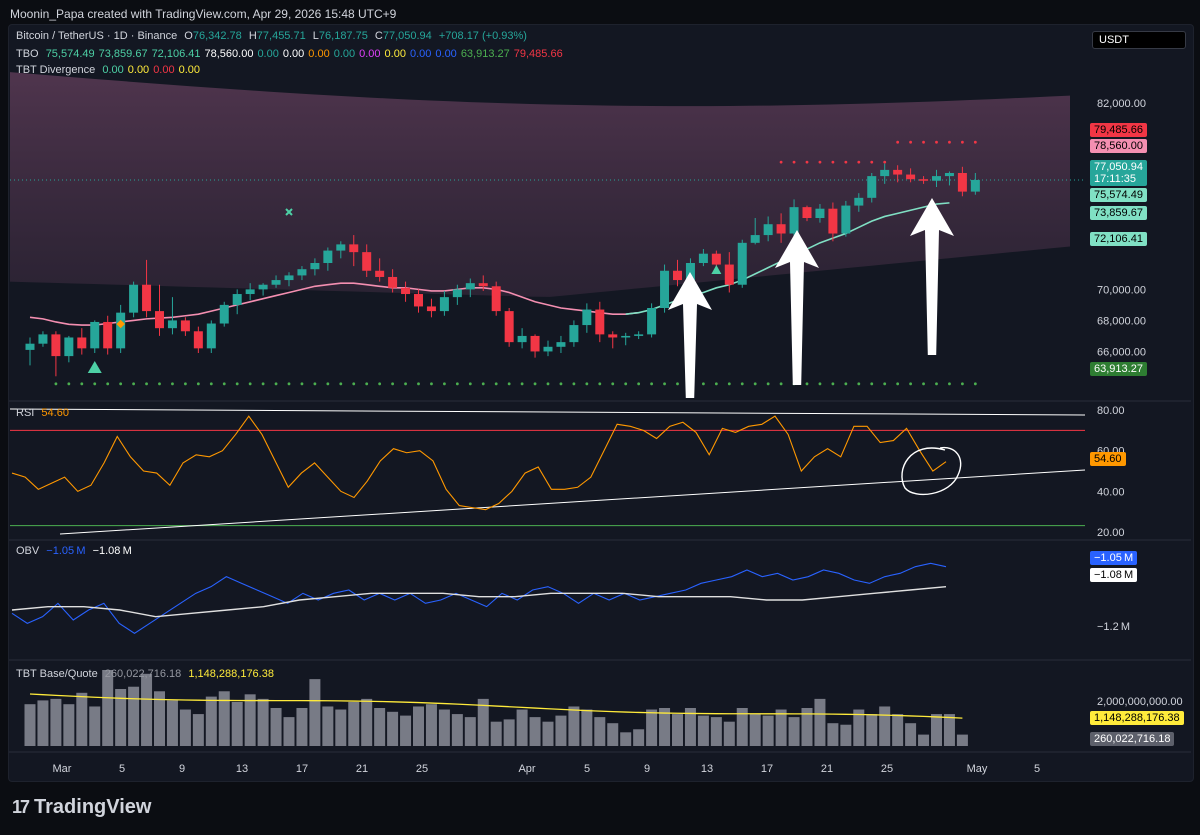 The width and height of the screenshot is (1200, 835). Describe the element at coordinates (56, 70) in the screenshot. I see `divergence-name: TBT Divergence` at that location.